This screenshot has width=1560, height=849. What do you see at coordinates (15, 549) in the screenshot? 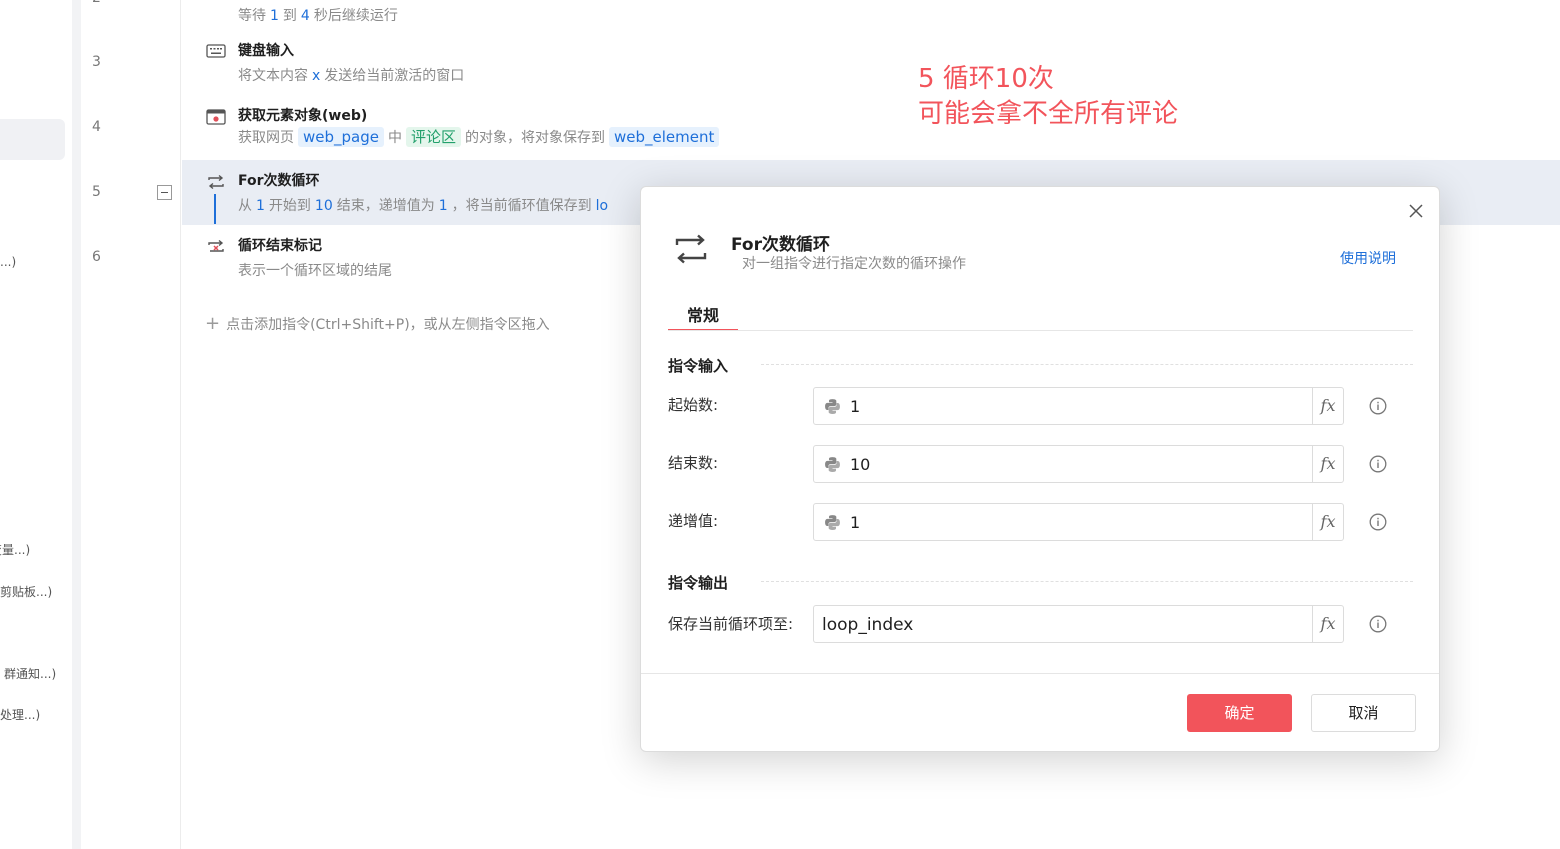
I see `sidebar-item-fragment: 变量...)` at bounding box center [15, 549].